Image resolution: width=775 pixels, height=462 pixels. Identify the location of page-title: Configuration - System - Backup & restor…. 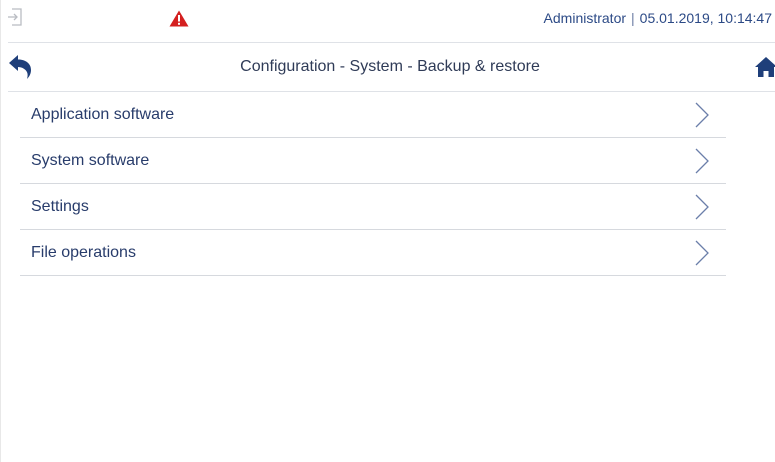
(390, 66).